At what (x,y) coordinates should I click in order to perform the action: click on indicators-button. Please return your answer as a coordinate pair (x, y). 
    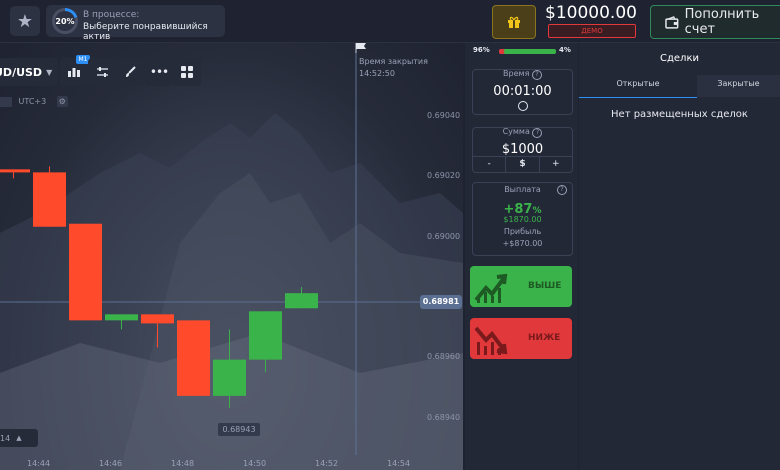
    Looking at the image, I should click on (102, 72).